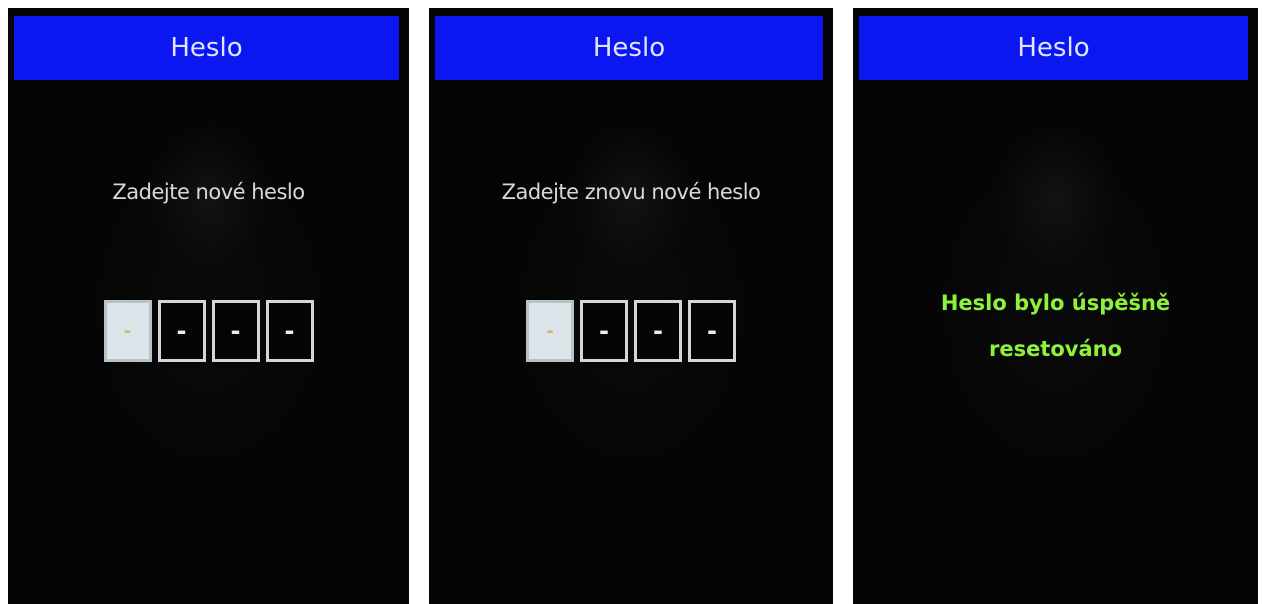 Image resolution: width=1262 pixels, height=604 pixels. I want to click on success-message-line-2: resetováno, so click(1055, 349).